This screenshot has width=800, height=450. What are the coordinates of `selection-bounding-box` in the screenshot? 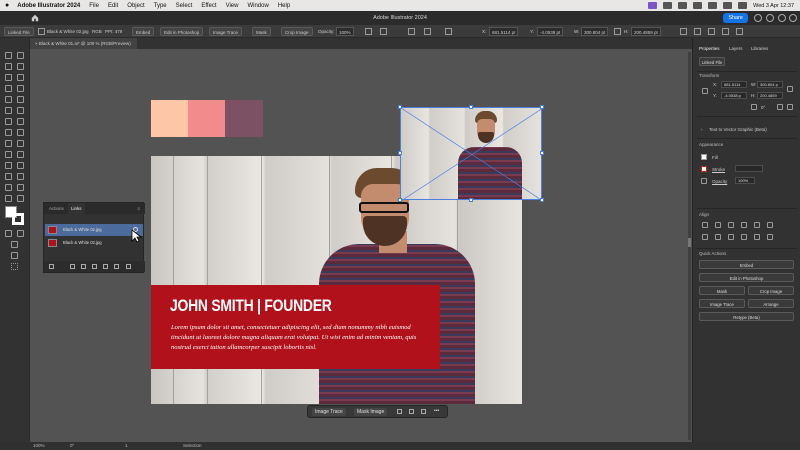 It's located at (471, 153).